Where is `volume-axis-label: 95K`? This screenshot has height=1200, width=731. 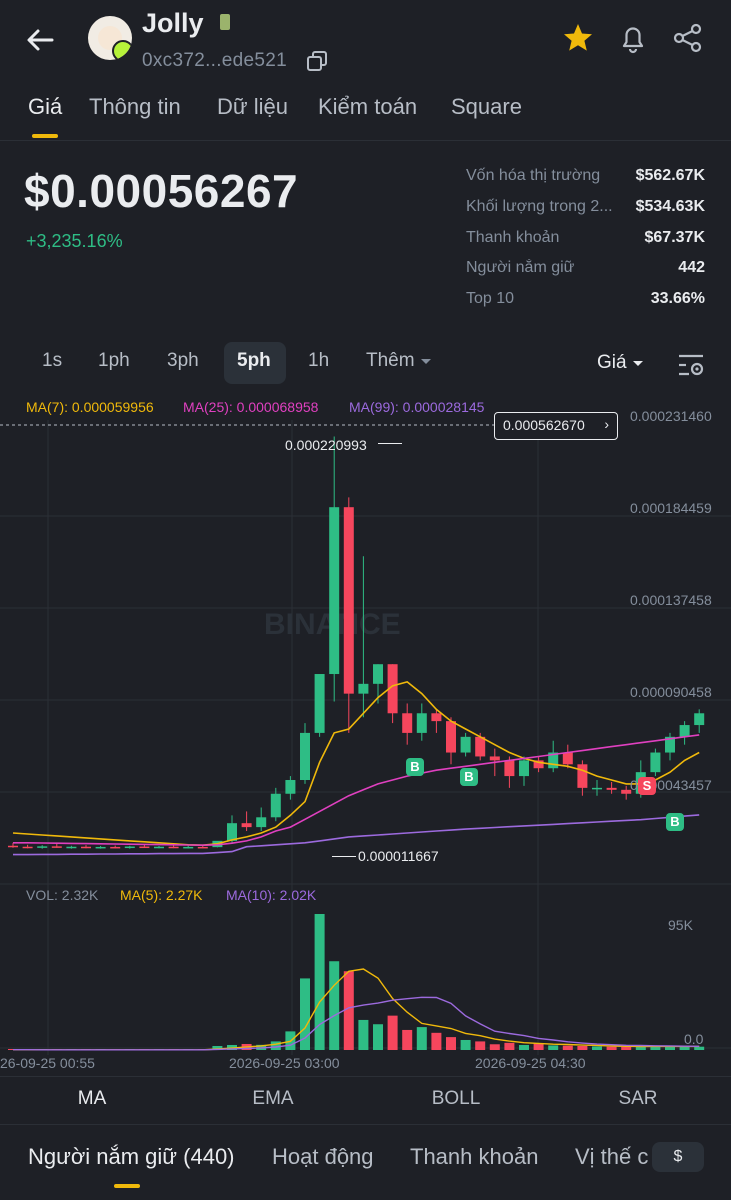 volume-axis-label: 95K is located at coordinates (680, 925).